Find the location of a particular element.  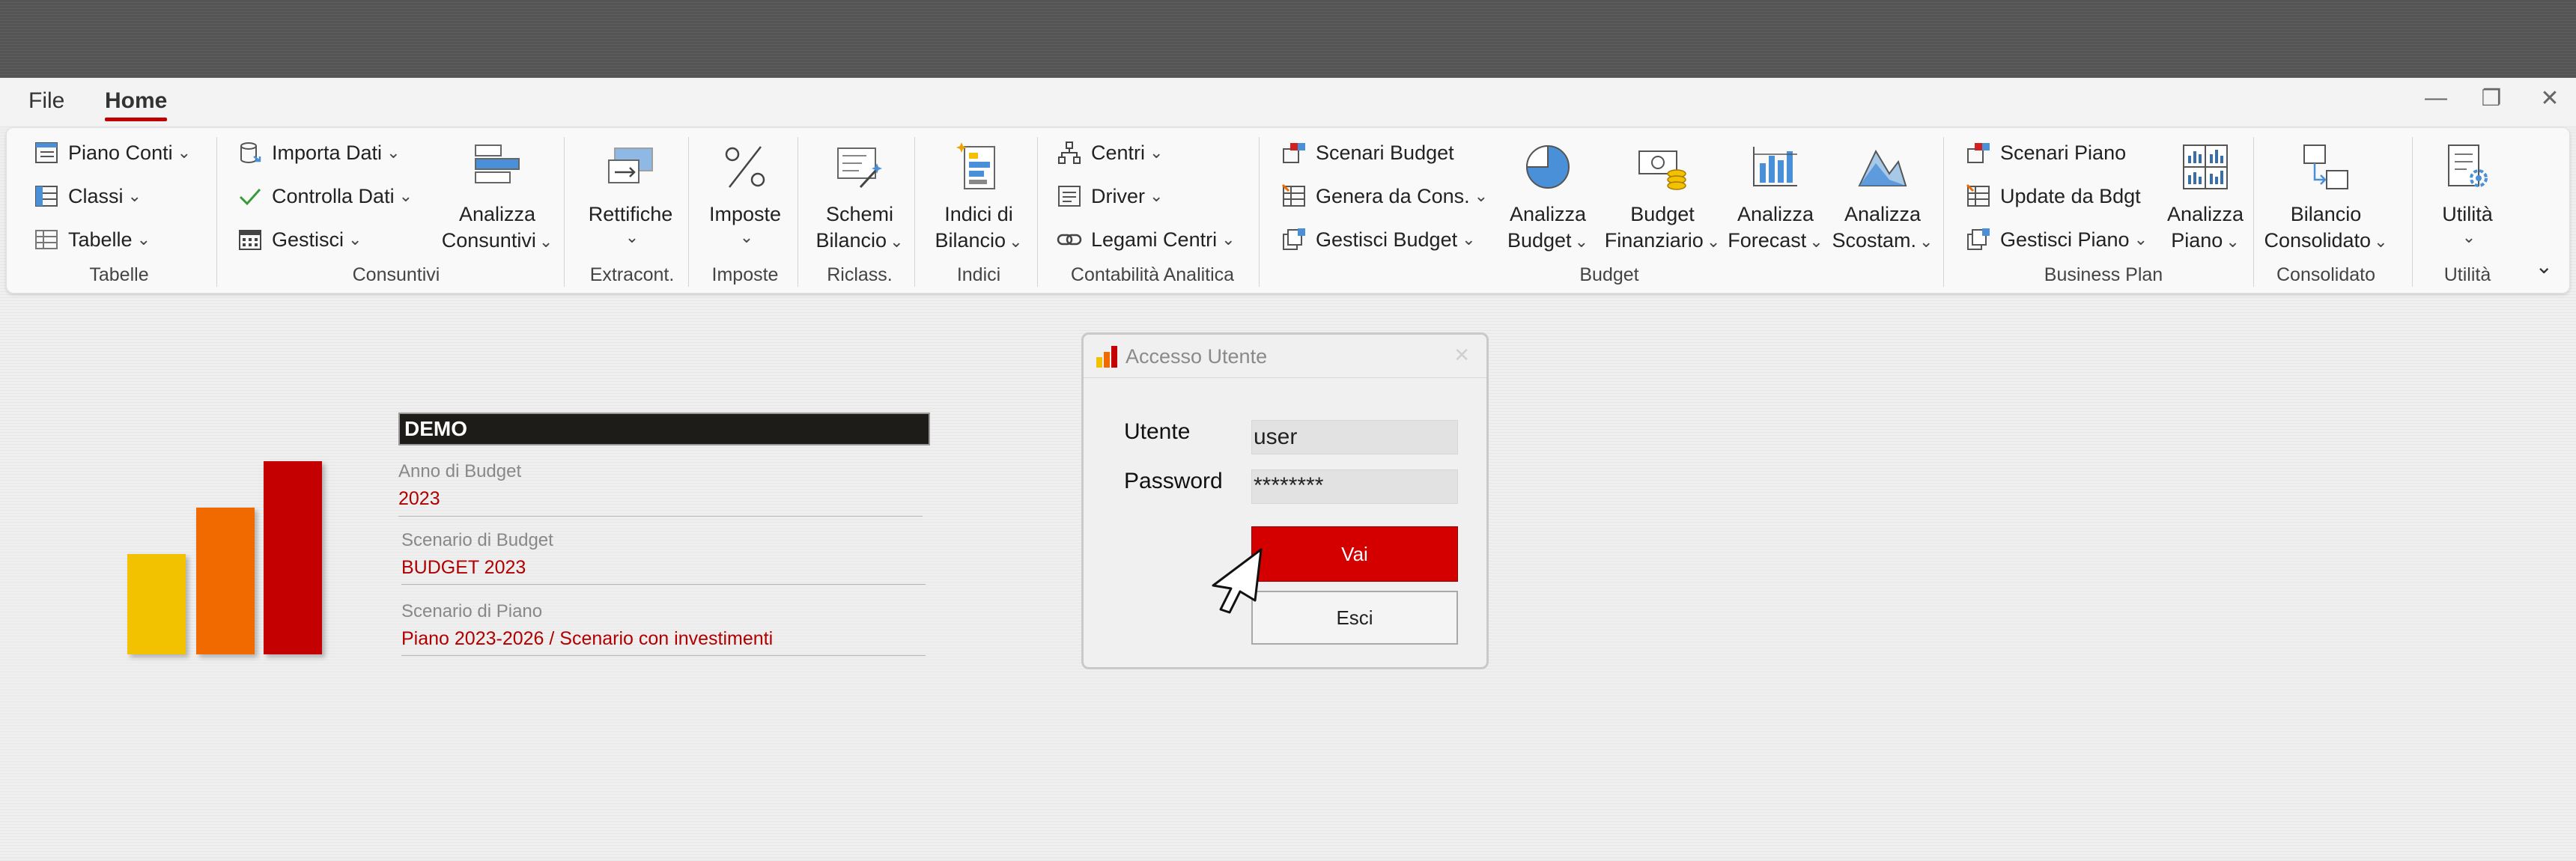

group-label-extracont: Extracont. is located at coordinates (632, 274).